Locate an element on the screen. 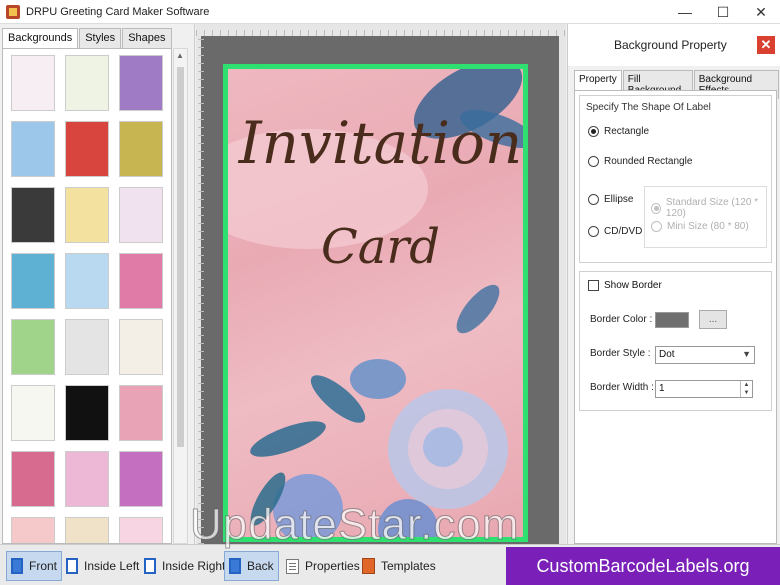 Image resolution: width=780 pixels, height=585 pixels. property-header: Background Property ✕ is located at coordinates (674, 45).